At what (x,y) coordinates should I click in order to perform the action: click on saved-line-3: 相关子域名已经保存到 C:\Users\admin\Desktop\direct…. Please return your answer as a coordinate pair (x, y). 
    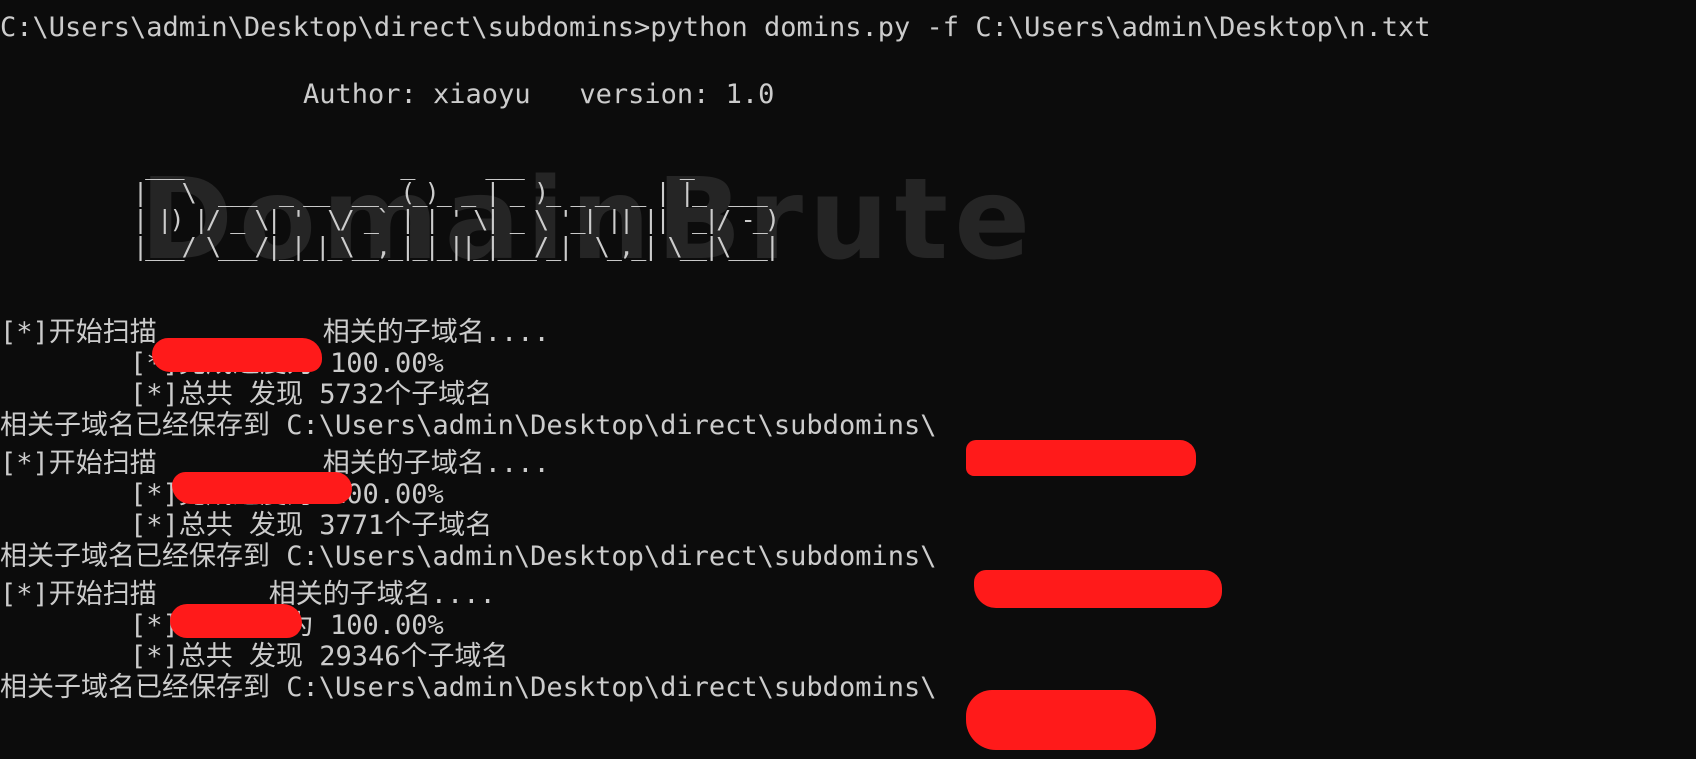
    Looking at the image, I should click on (468, 687).